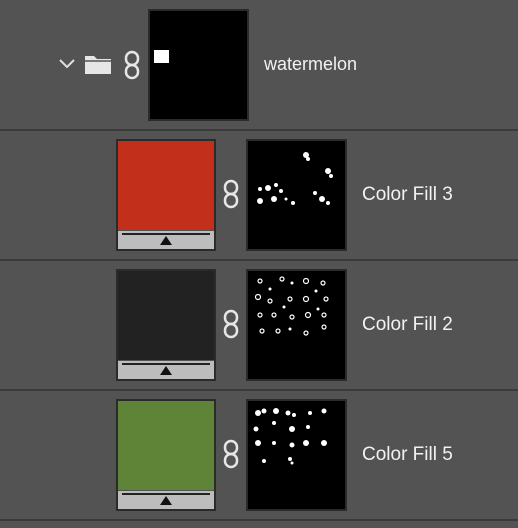 The height and width of the screenshot is (528, 518). I want to click on mask-white-mark, so click(161, 56).